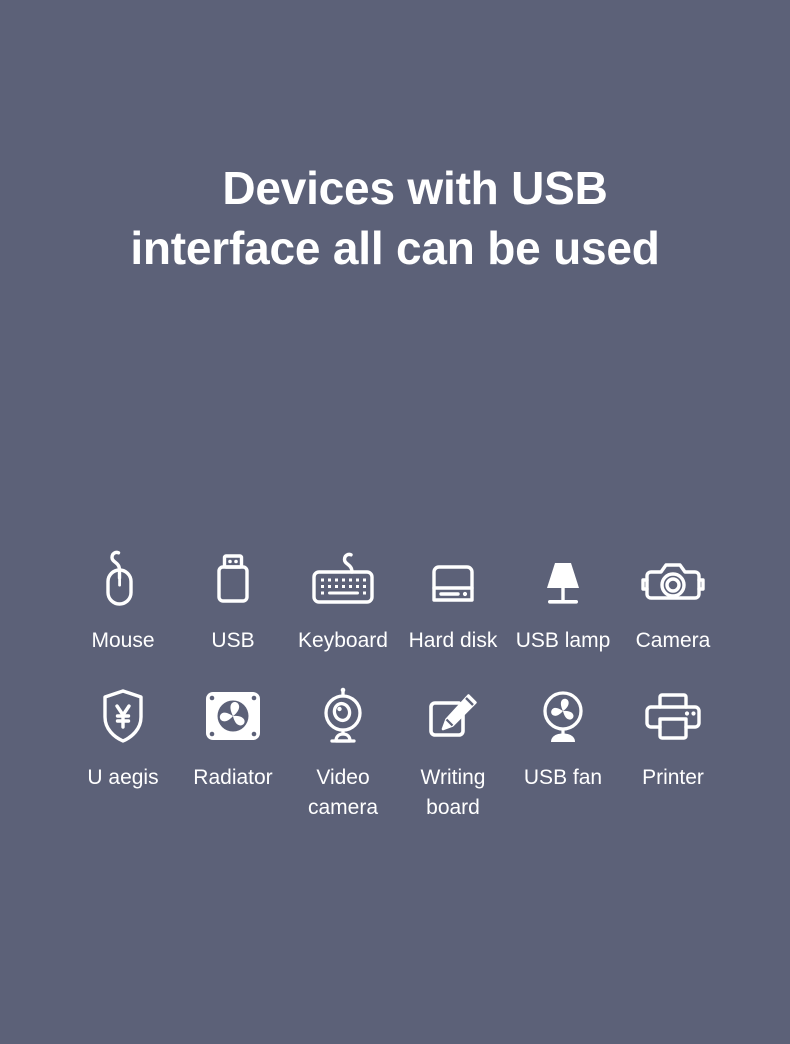 This screenshot has width=790, height=1044. I want to click on device-item-hard-disk: Hard disk, so click(453, 602).